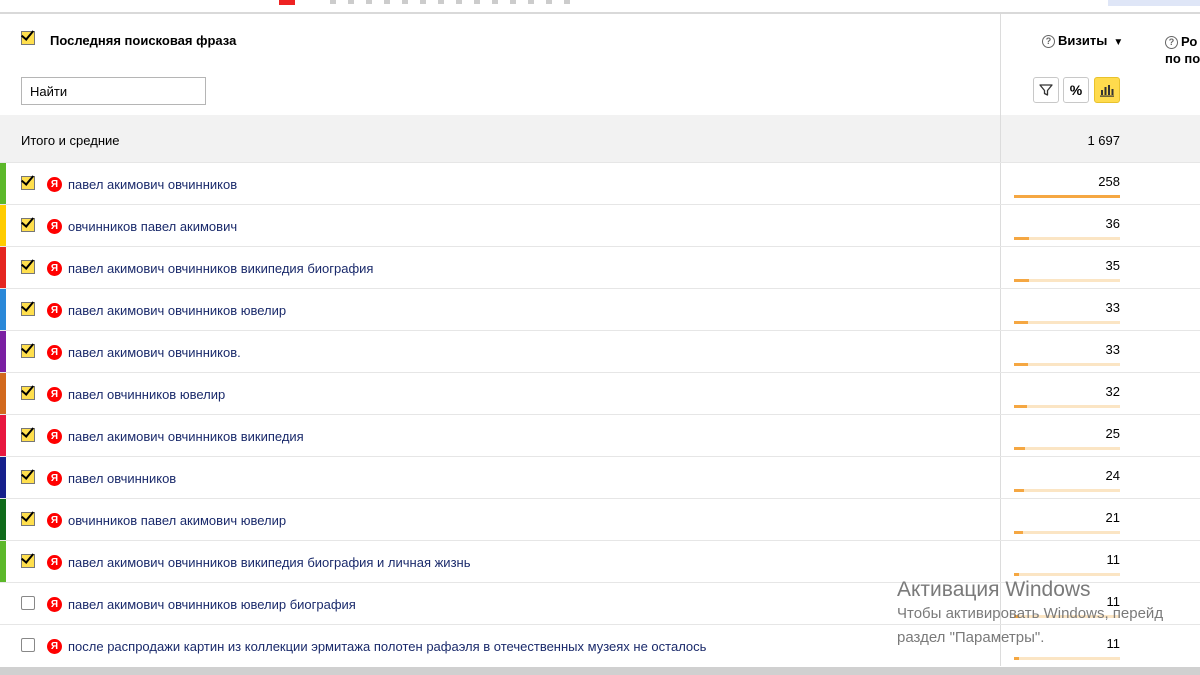 This screenshot has width=1200, height=675. I want to click on visits-value: 21, so click(1112, 517).